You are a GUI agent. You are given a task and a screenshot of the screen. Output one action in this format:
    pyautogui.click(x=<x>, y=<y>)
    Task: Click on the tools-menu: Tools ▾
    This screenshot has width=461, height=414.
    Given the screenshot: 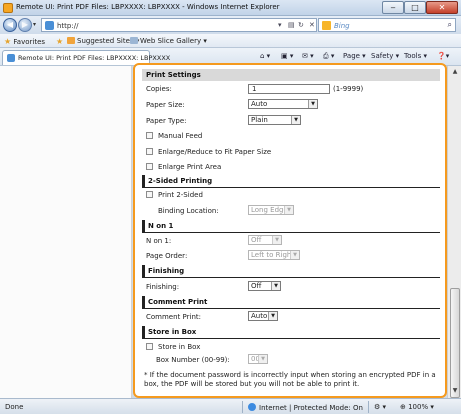 What is the action you would take?
    pyautogui.click(x=415, y=56)
    